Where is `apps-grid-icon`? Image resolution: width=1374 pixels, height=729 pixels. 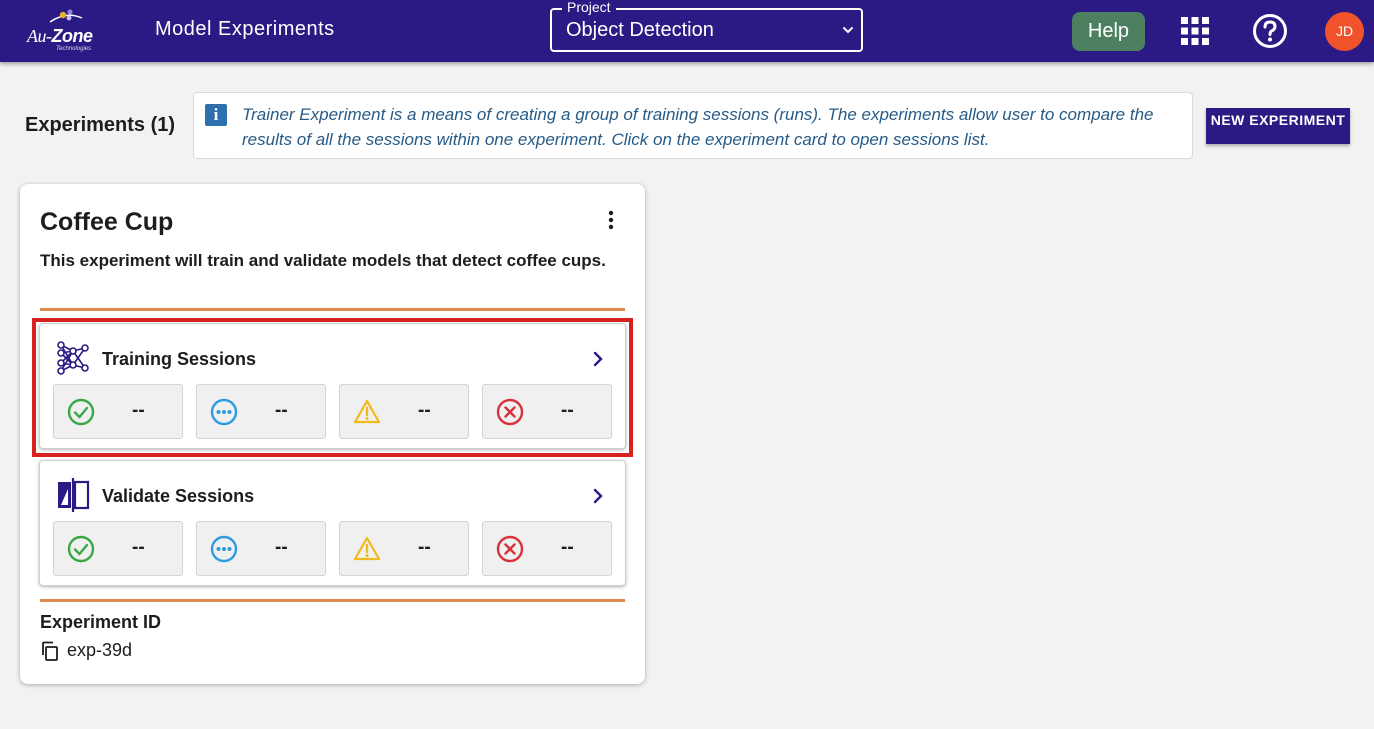 apps-grid-icon is located at coordinates (1195, 31).